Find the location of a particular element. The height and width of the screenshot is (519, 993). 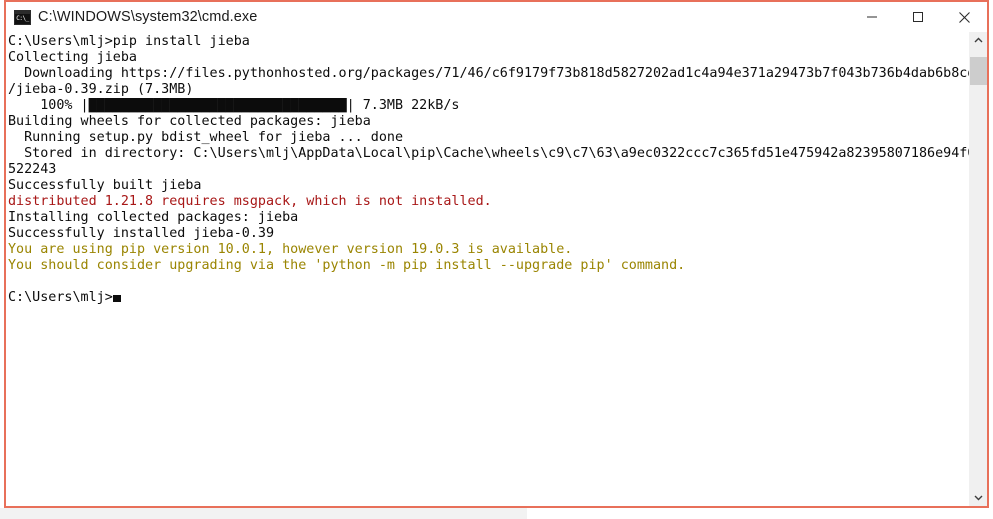

maximize-button is located at coordinates (918, 17).